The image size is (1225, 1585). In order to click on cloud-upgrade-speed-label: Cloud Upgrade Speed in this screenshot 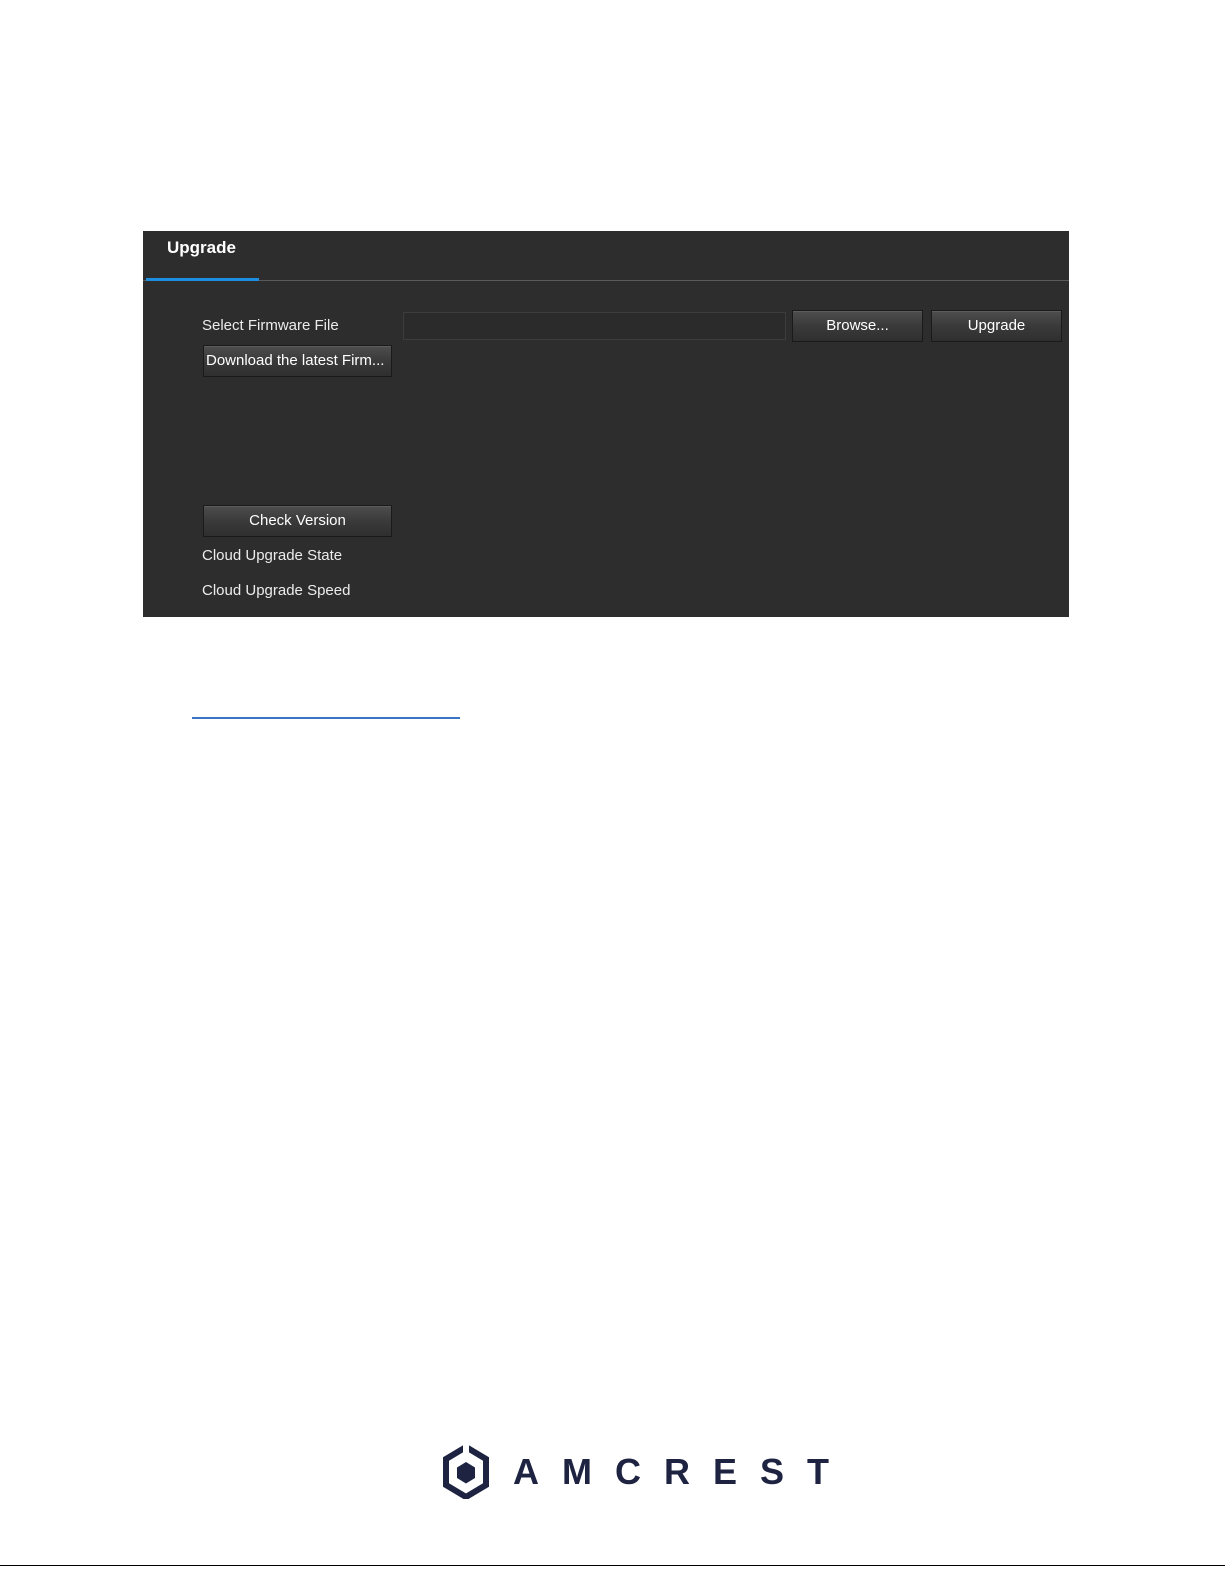, I will do `click(276, 590)`.